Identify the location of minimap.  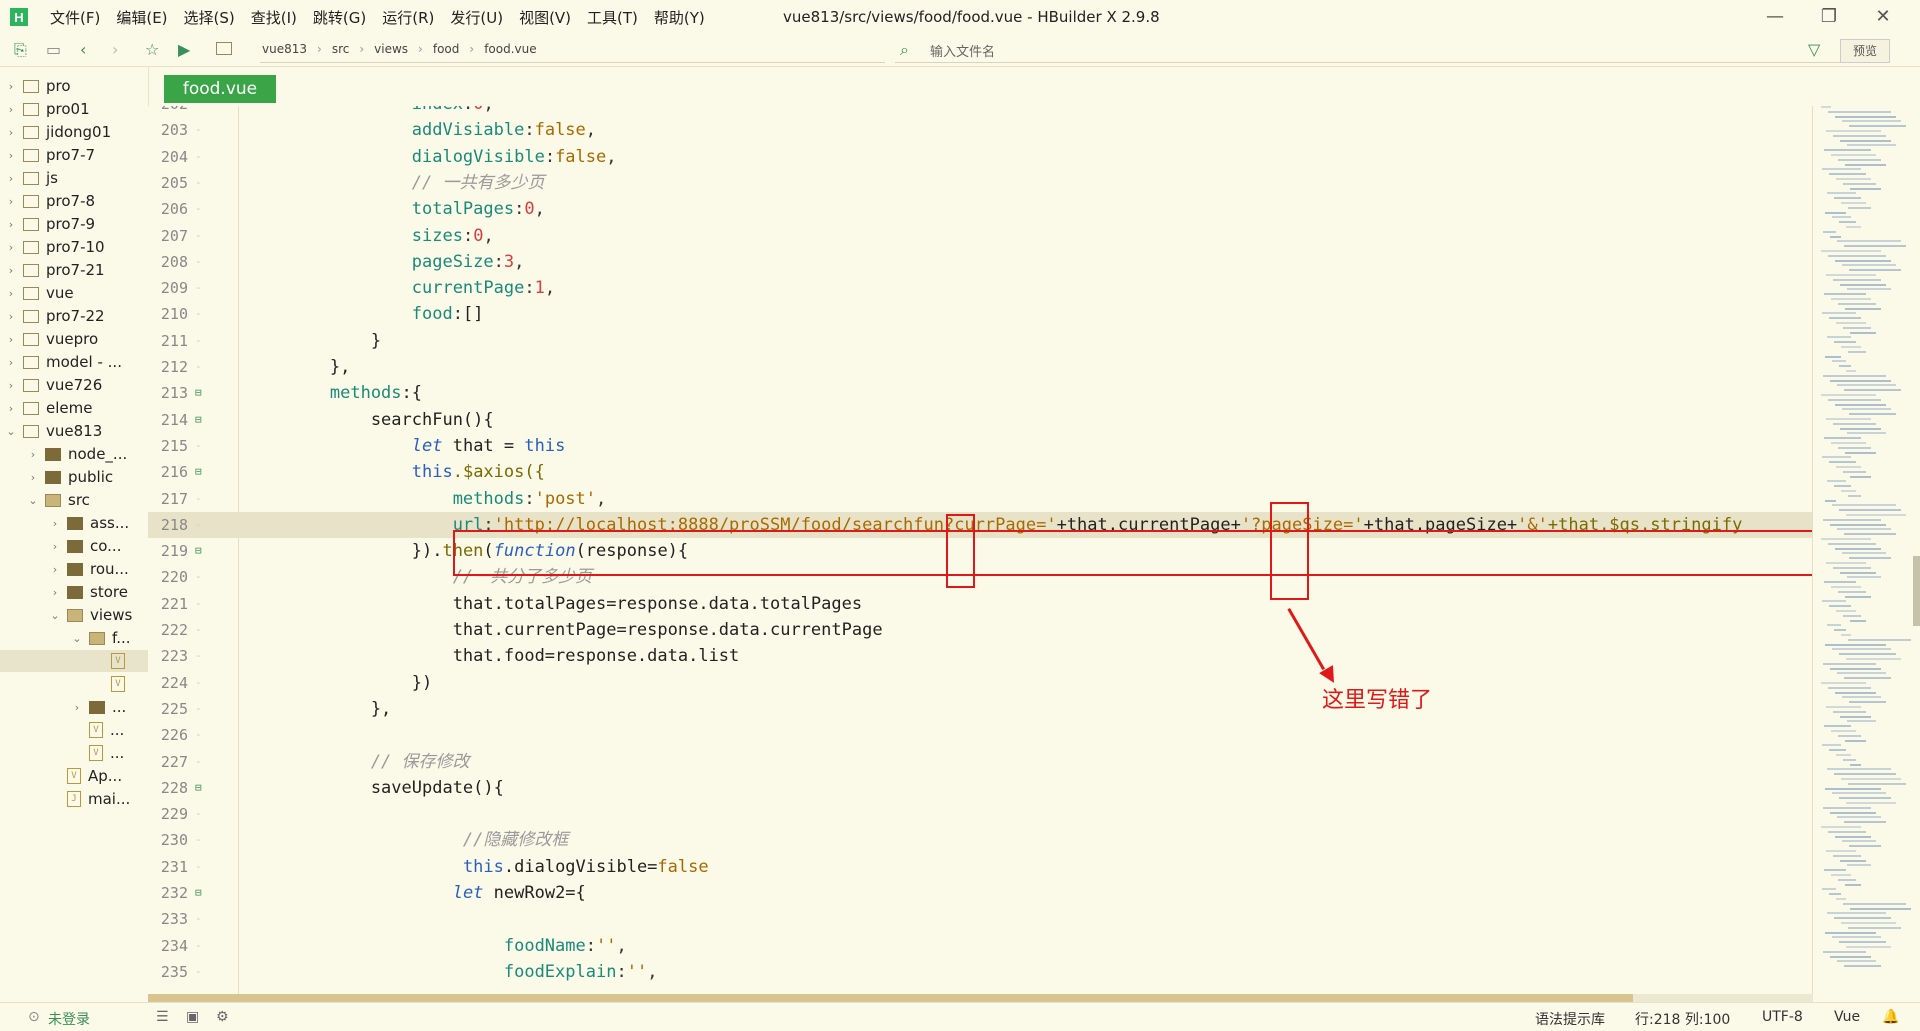
(1866, 550).